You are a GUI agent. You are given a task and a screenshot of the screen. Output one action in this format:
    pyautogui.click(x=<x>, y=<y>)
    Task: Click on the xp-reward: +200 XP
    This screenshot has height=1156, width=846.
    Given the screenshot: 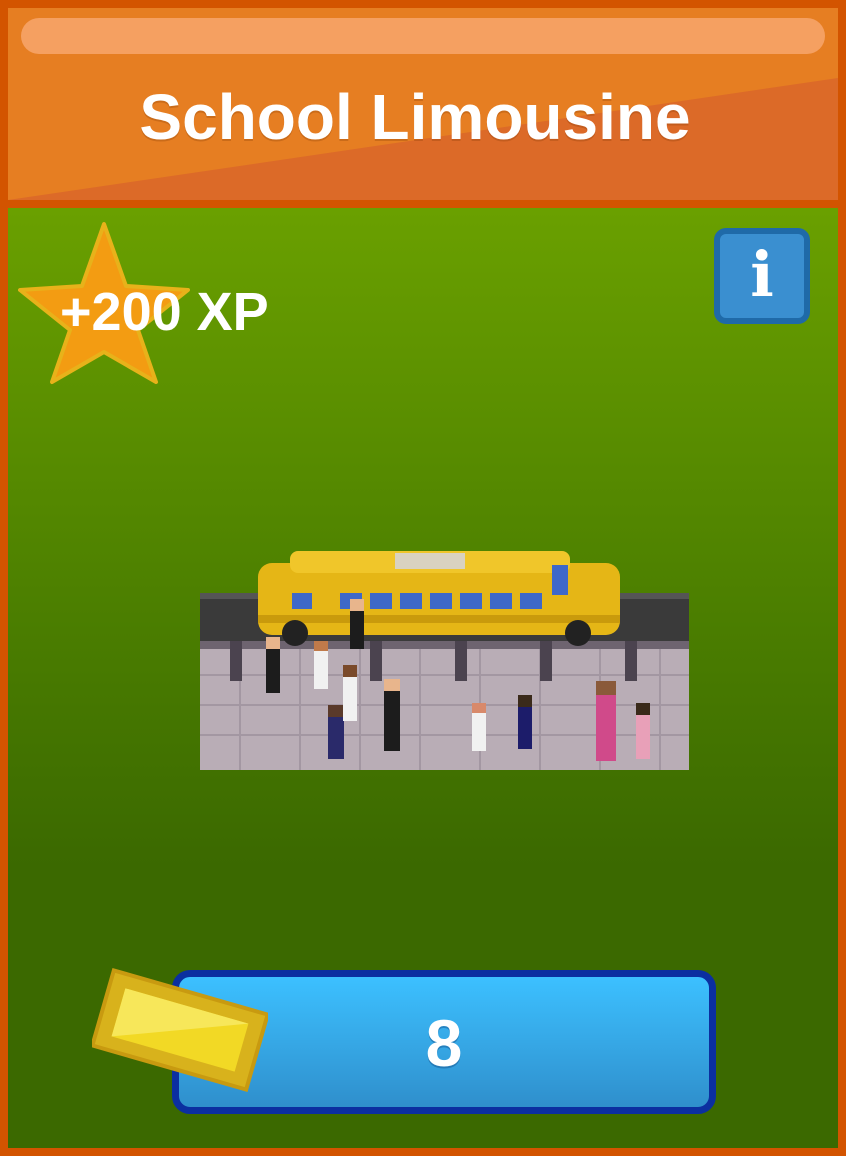 What is the action you would take?
    pyautogui.click(x=164, y=312)
    